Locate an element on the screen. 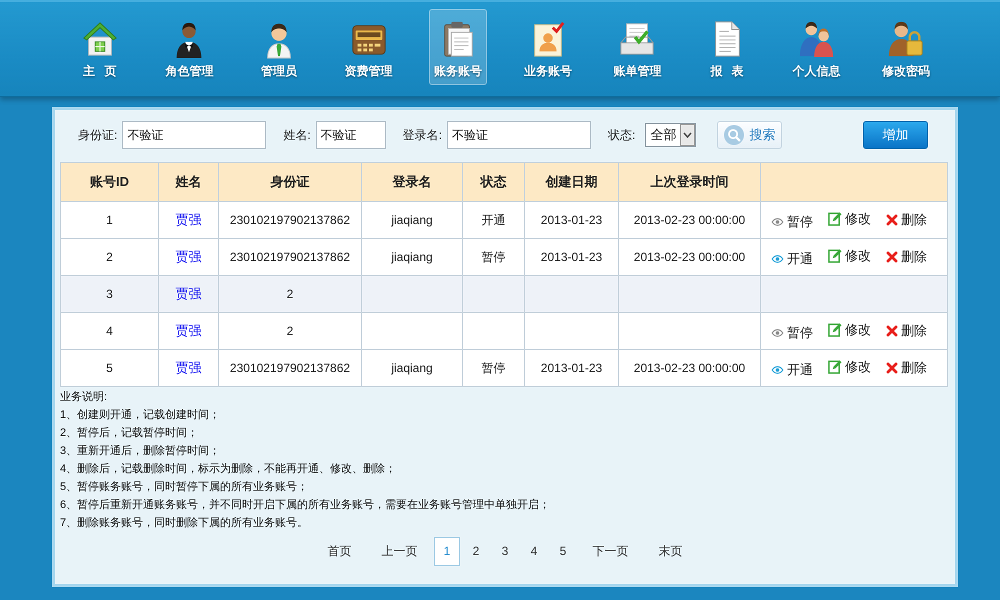  nav-tab: 角色管理 is located at coordinates (189, 47).